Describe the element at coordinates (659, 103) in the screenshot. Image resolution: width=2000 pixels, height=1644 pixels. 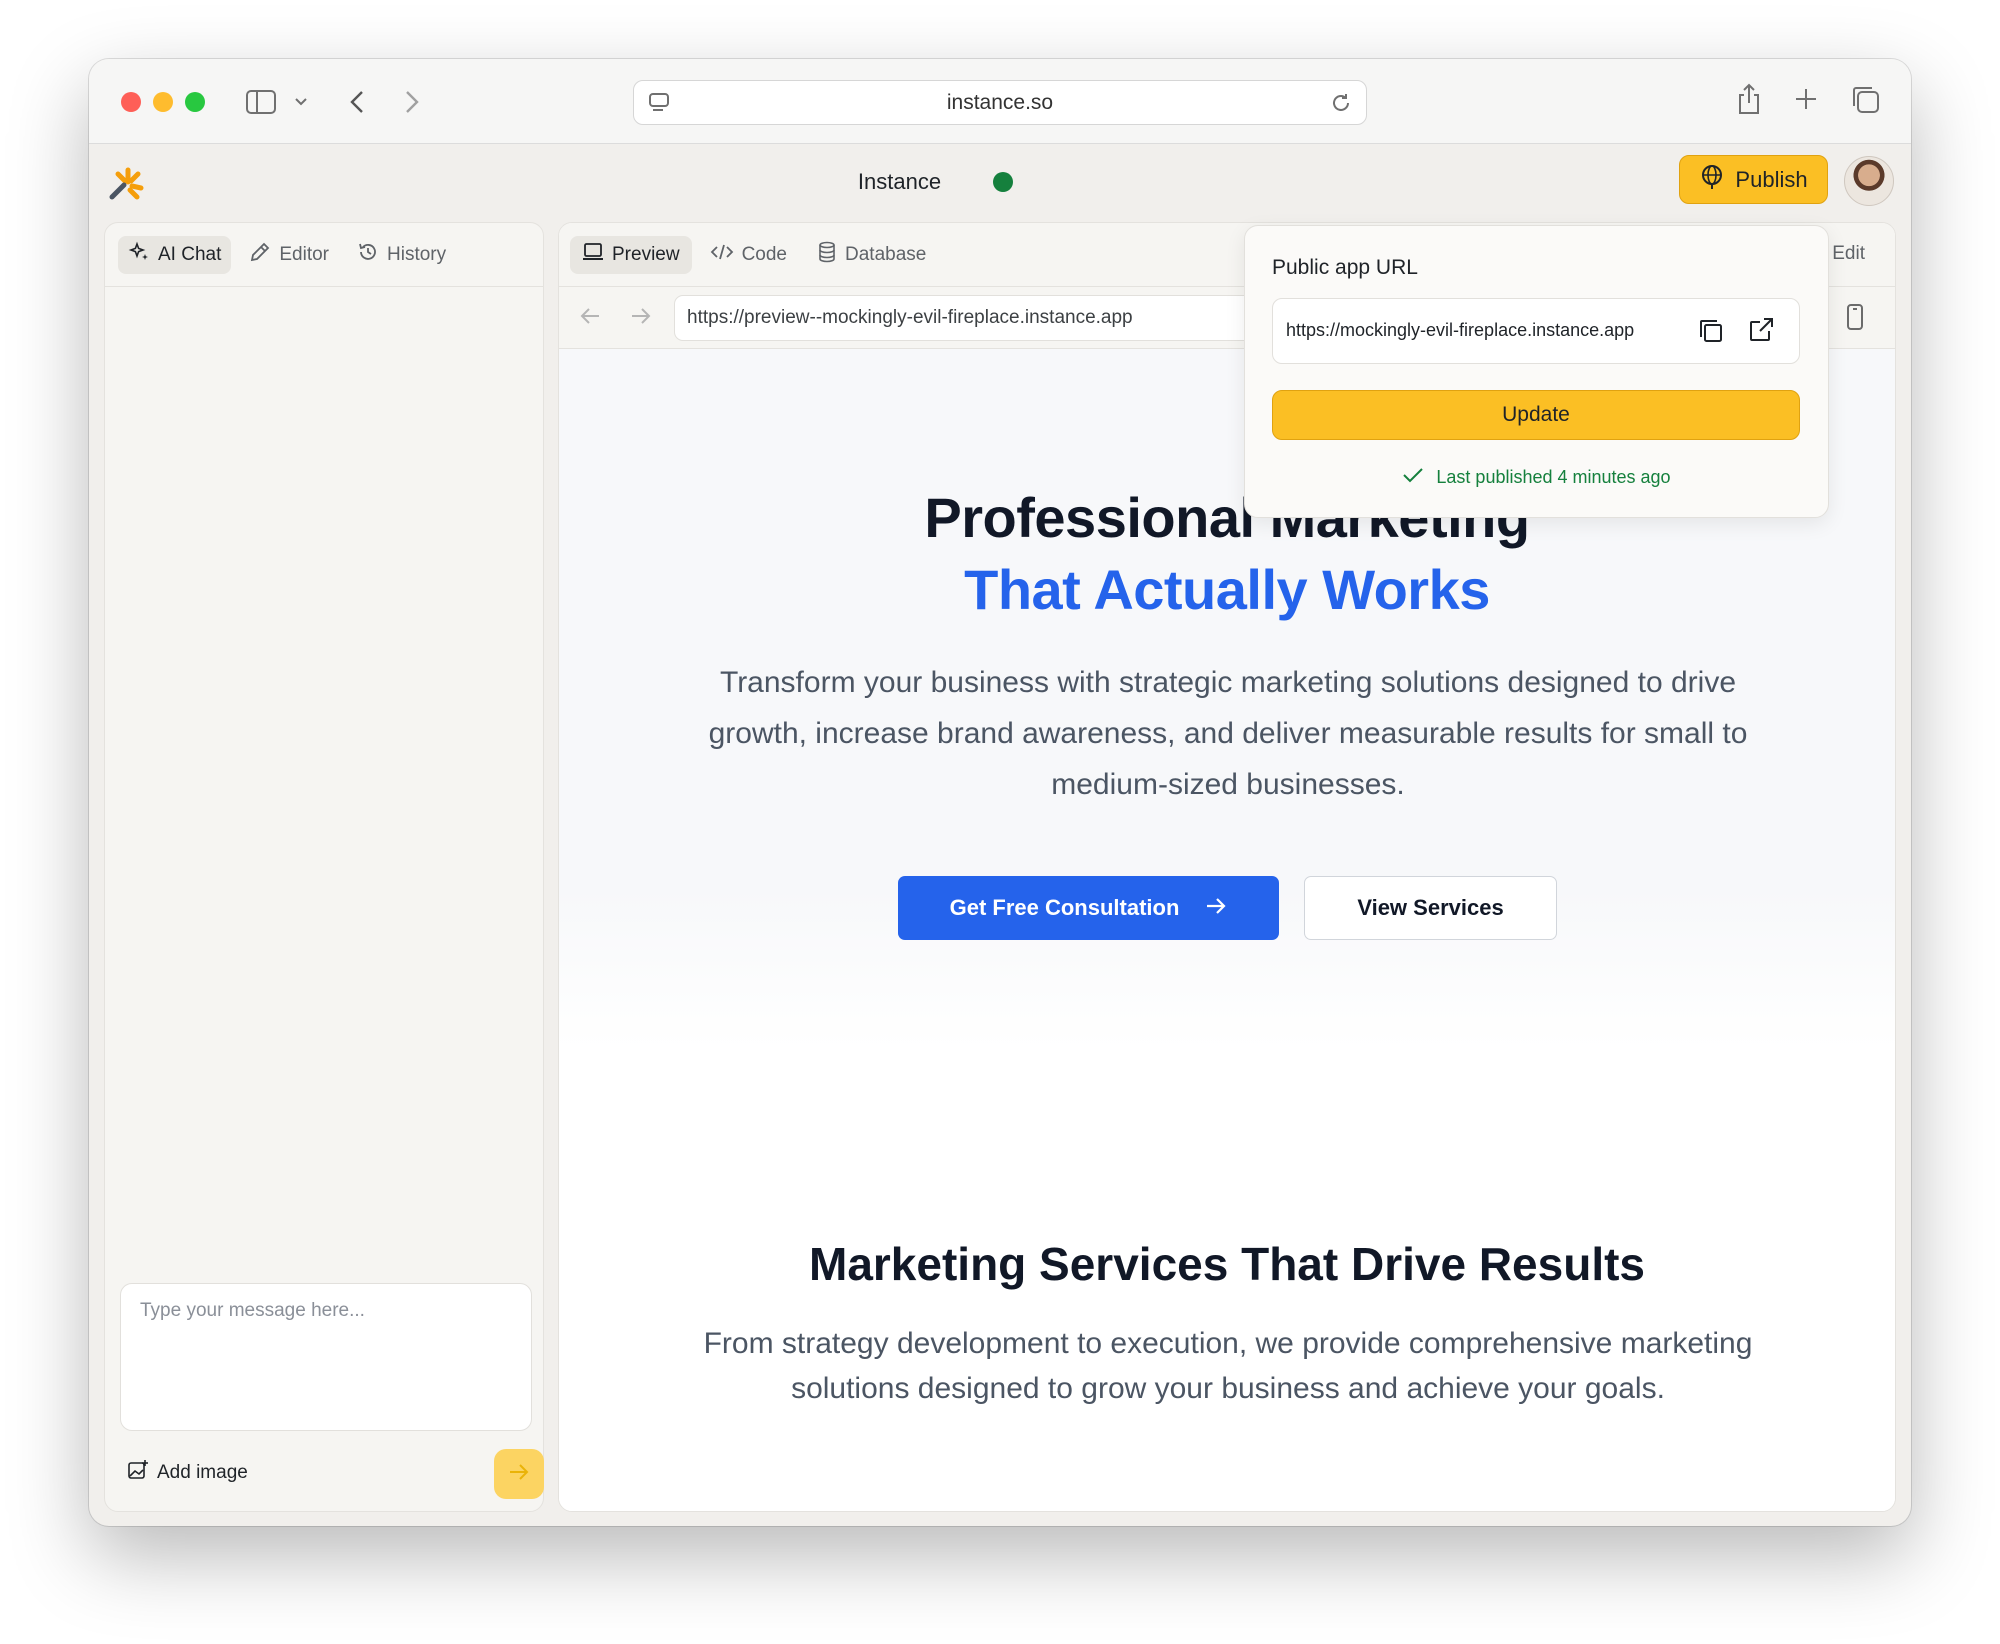
I see `page-settings-icon` at that location.